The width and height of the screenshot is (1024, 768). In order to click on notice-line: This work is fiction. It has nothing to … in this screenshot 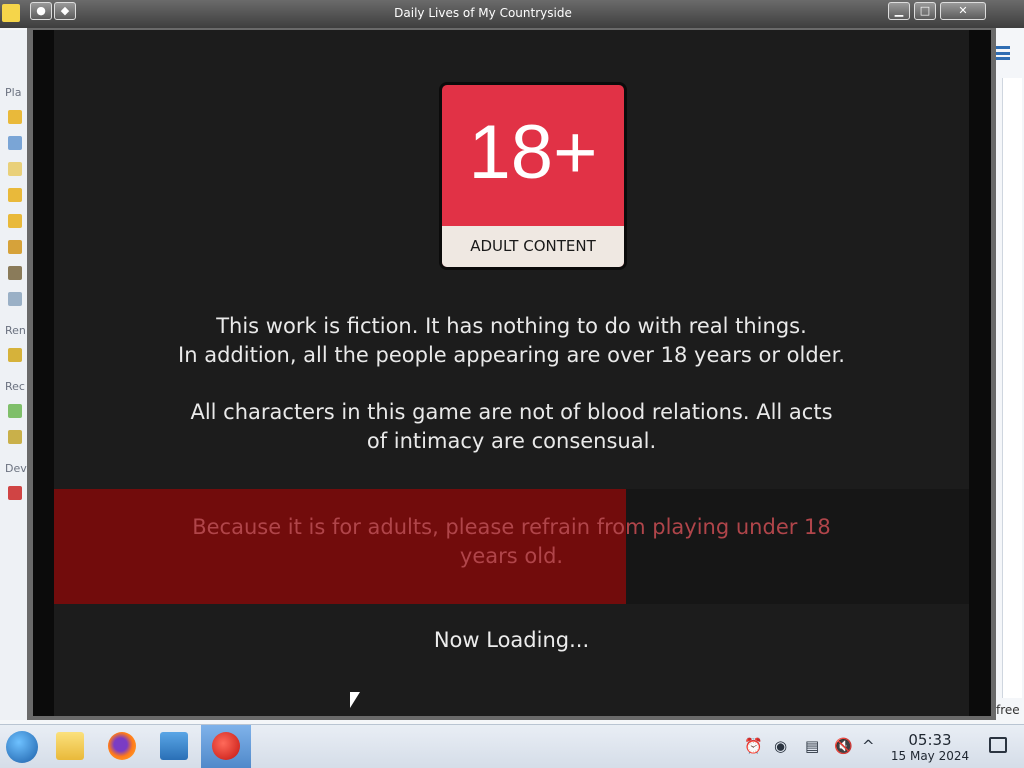, I will do `click(511, 326)`.